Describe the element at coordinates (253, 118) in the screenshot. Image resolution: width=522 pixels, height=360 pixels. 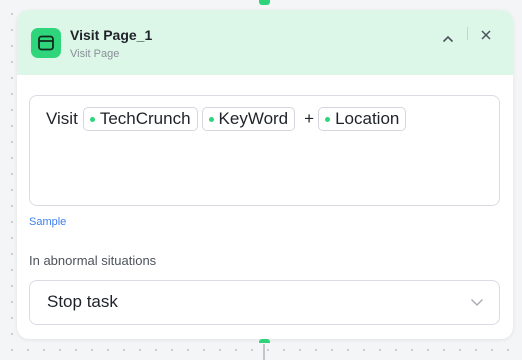
I see `variable-chip-label: KeyWord` at that location.